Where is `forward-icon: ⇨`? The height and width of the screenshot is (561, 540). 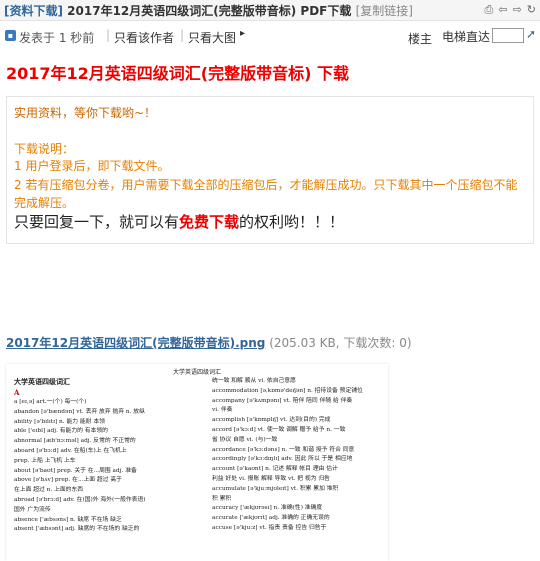
forward-icon: ⇨ is located at coordinates (517, 10).